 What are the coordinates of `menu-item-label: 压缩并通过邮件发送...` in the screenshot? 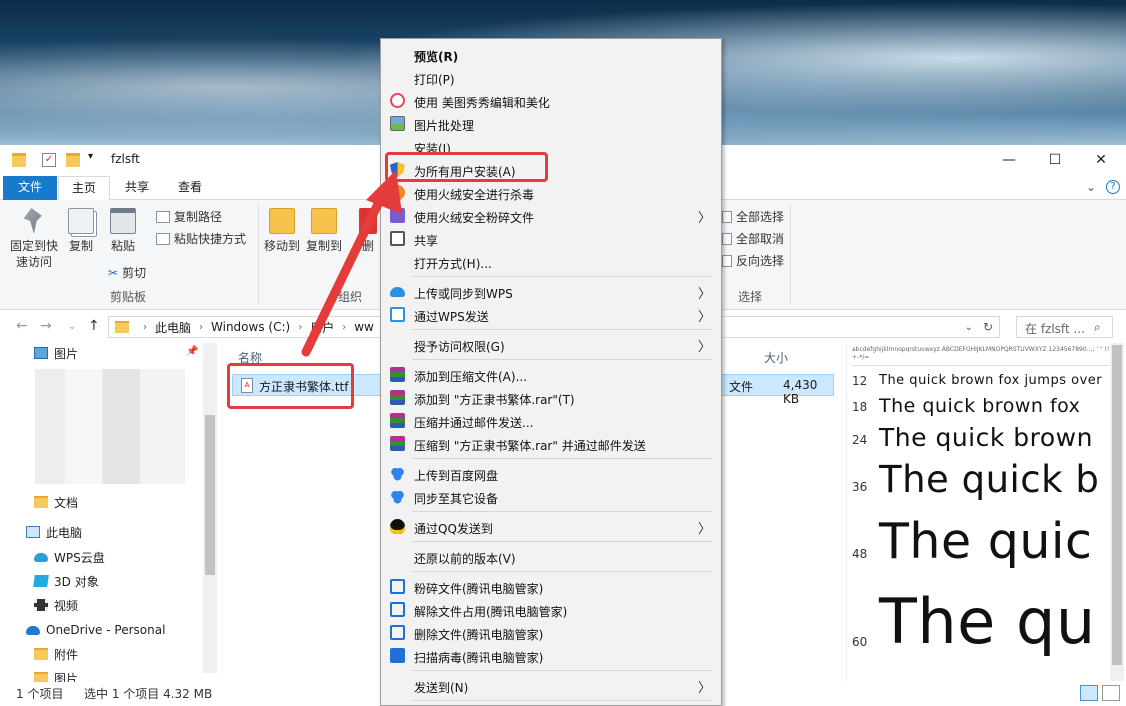 It's located at (474, 423).